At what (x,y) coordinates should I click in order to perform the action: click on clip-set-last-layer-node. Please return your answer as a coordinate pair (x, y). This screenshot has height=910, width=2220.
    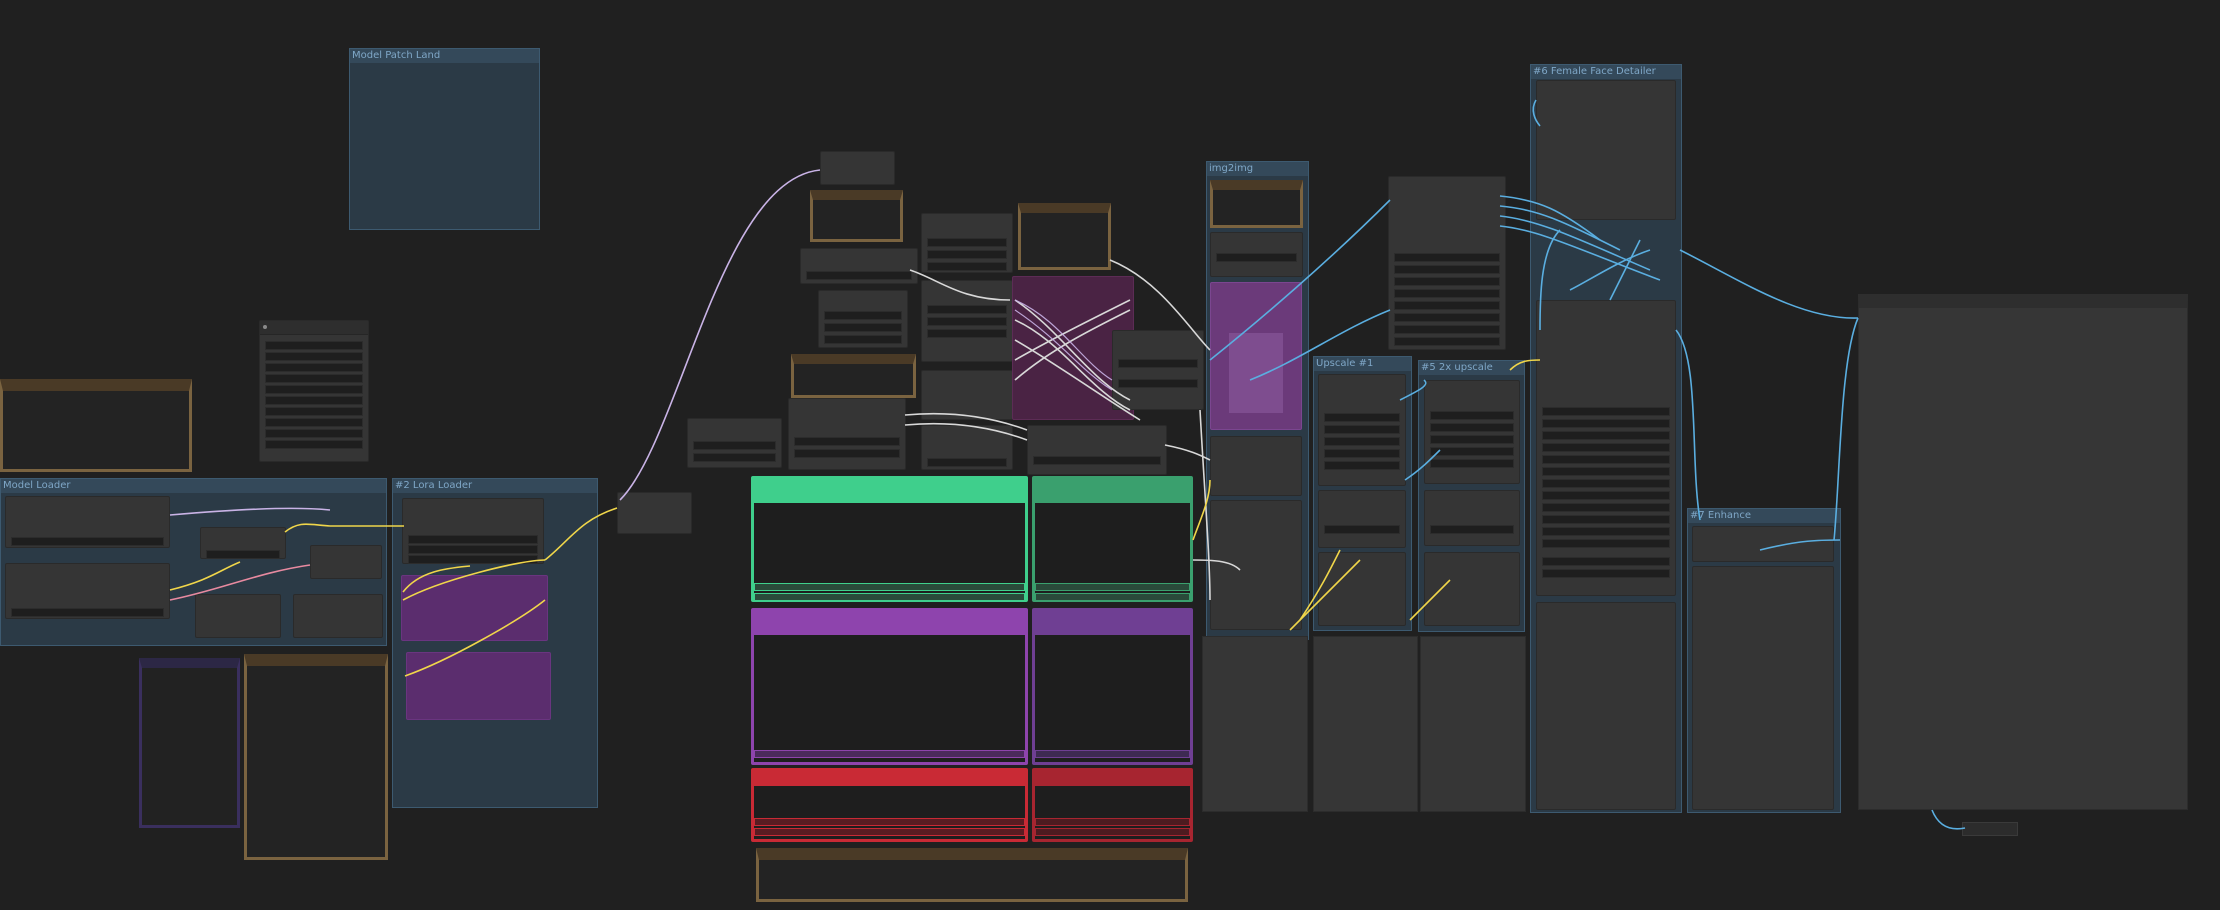
    Looking at the image, I should click on (243, 543).